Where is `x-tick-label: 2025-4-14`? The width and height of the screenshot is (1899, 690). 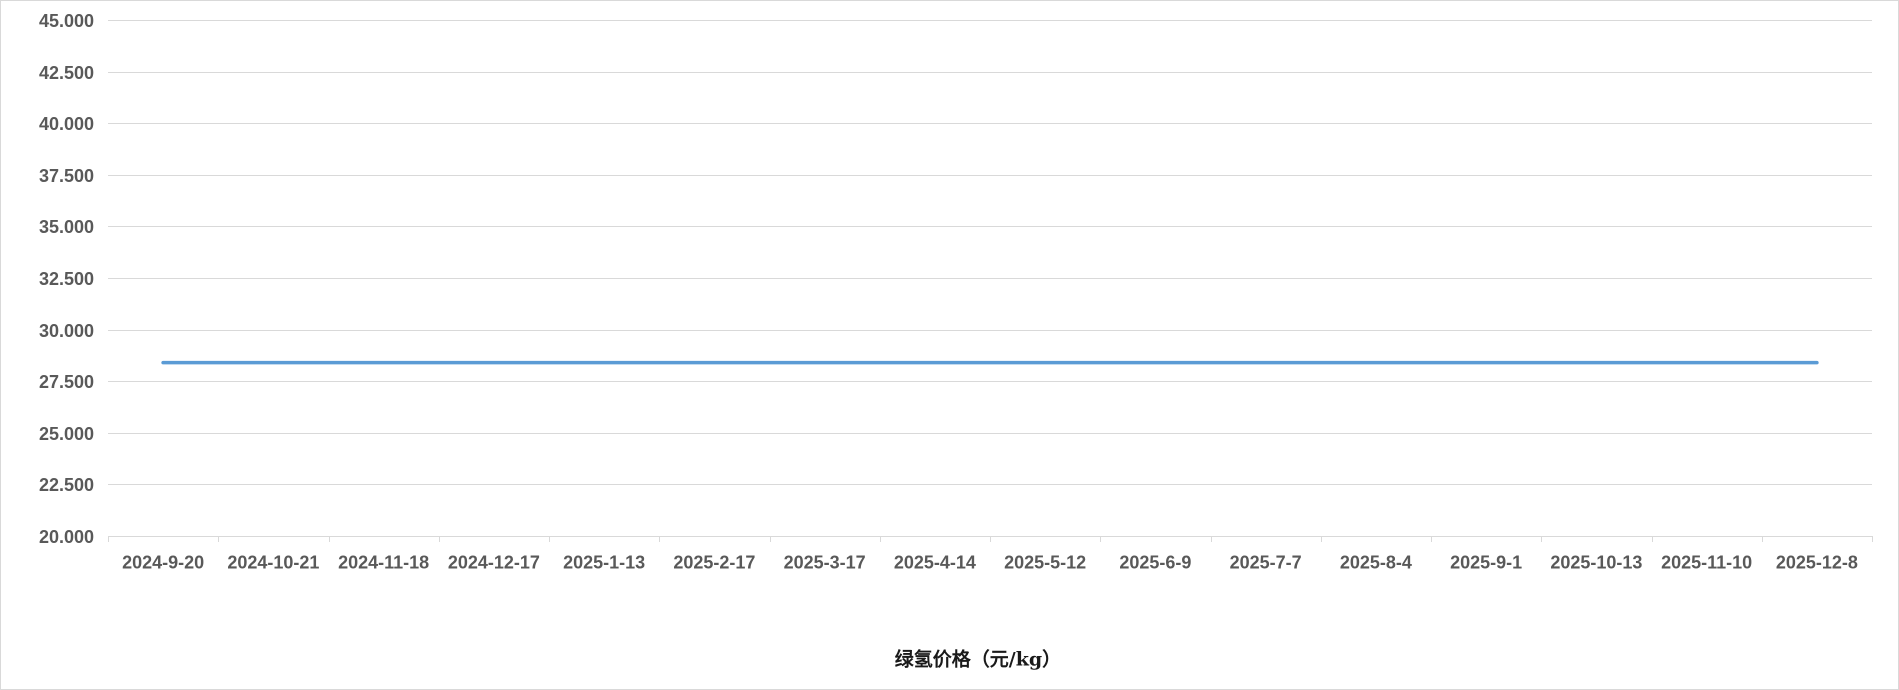
x-tick-label: 2025-4-14 is located at coordinates (935, 562).